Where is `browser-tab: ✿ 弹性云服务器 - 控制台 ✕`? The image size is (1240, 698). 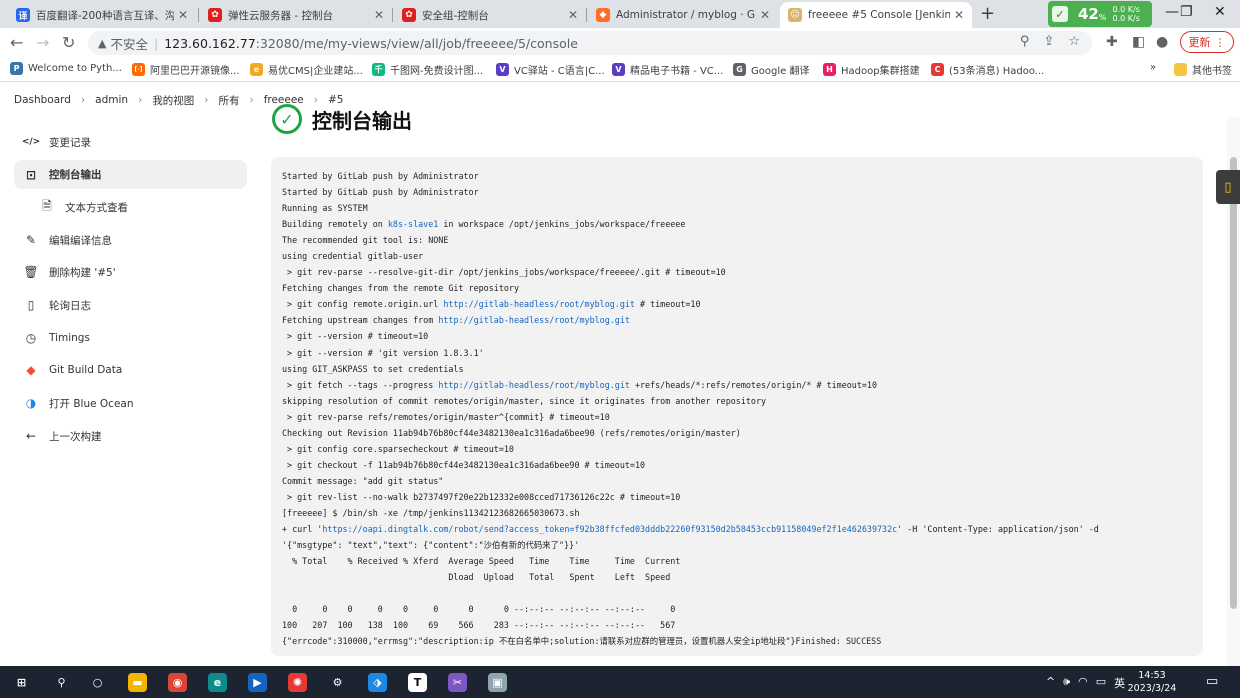
browser-tab: ✿ 弹性云服务器 - 控制台 ✕ is located at coordinates (296, 15).